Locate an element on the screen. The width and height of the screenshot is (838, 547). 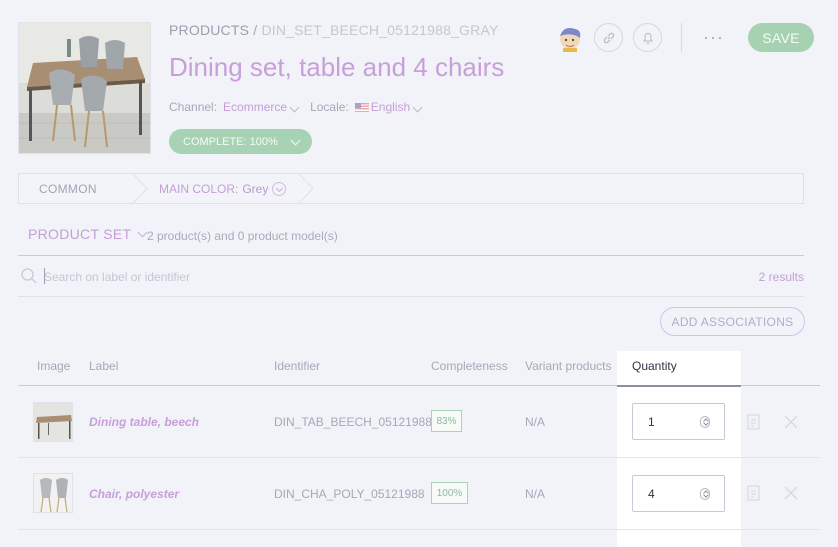
row-label-link: Dining table, beech is located at coordinates (144, 422).